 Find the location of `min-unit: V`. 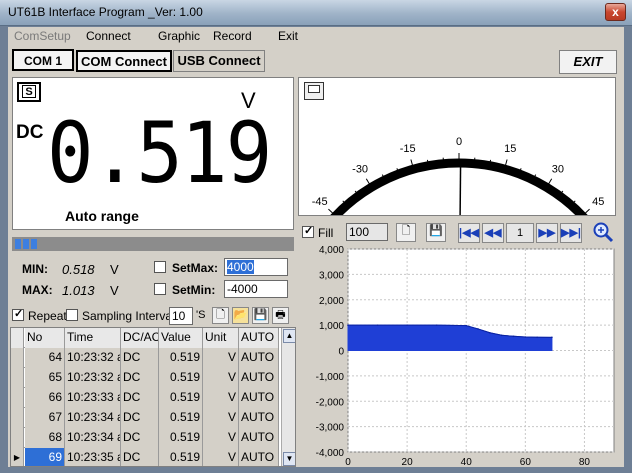

min-unit: V is located at coordinates (114, 269).